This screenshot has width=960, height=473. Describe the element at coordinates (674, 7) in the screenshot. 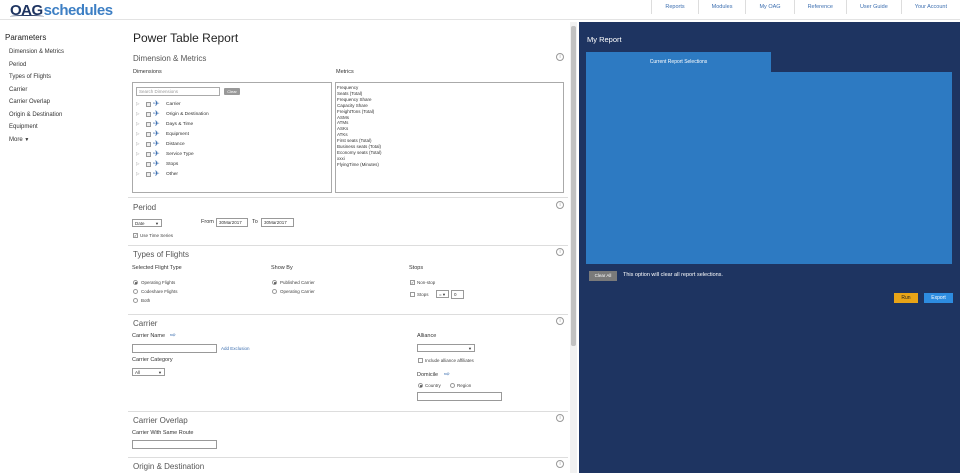

I see `nav-reports: Reports` at that location.